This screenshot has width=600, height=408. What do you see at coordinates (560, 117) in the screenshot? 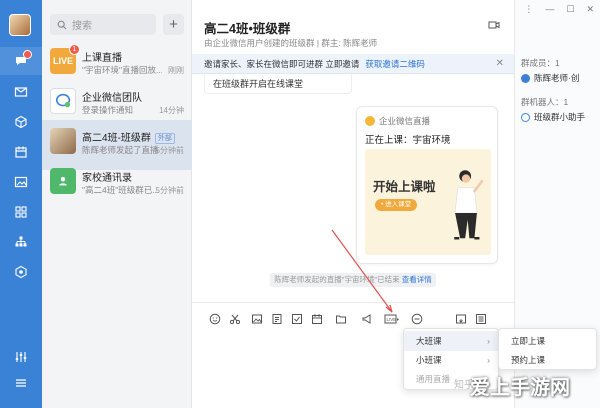
I see `robot-item: 班级群小助手` at bounding box center [560, 117].